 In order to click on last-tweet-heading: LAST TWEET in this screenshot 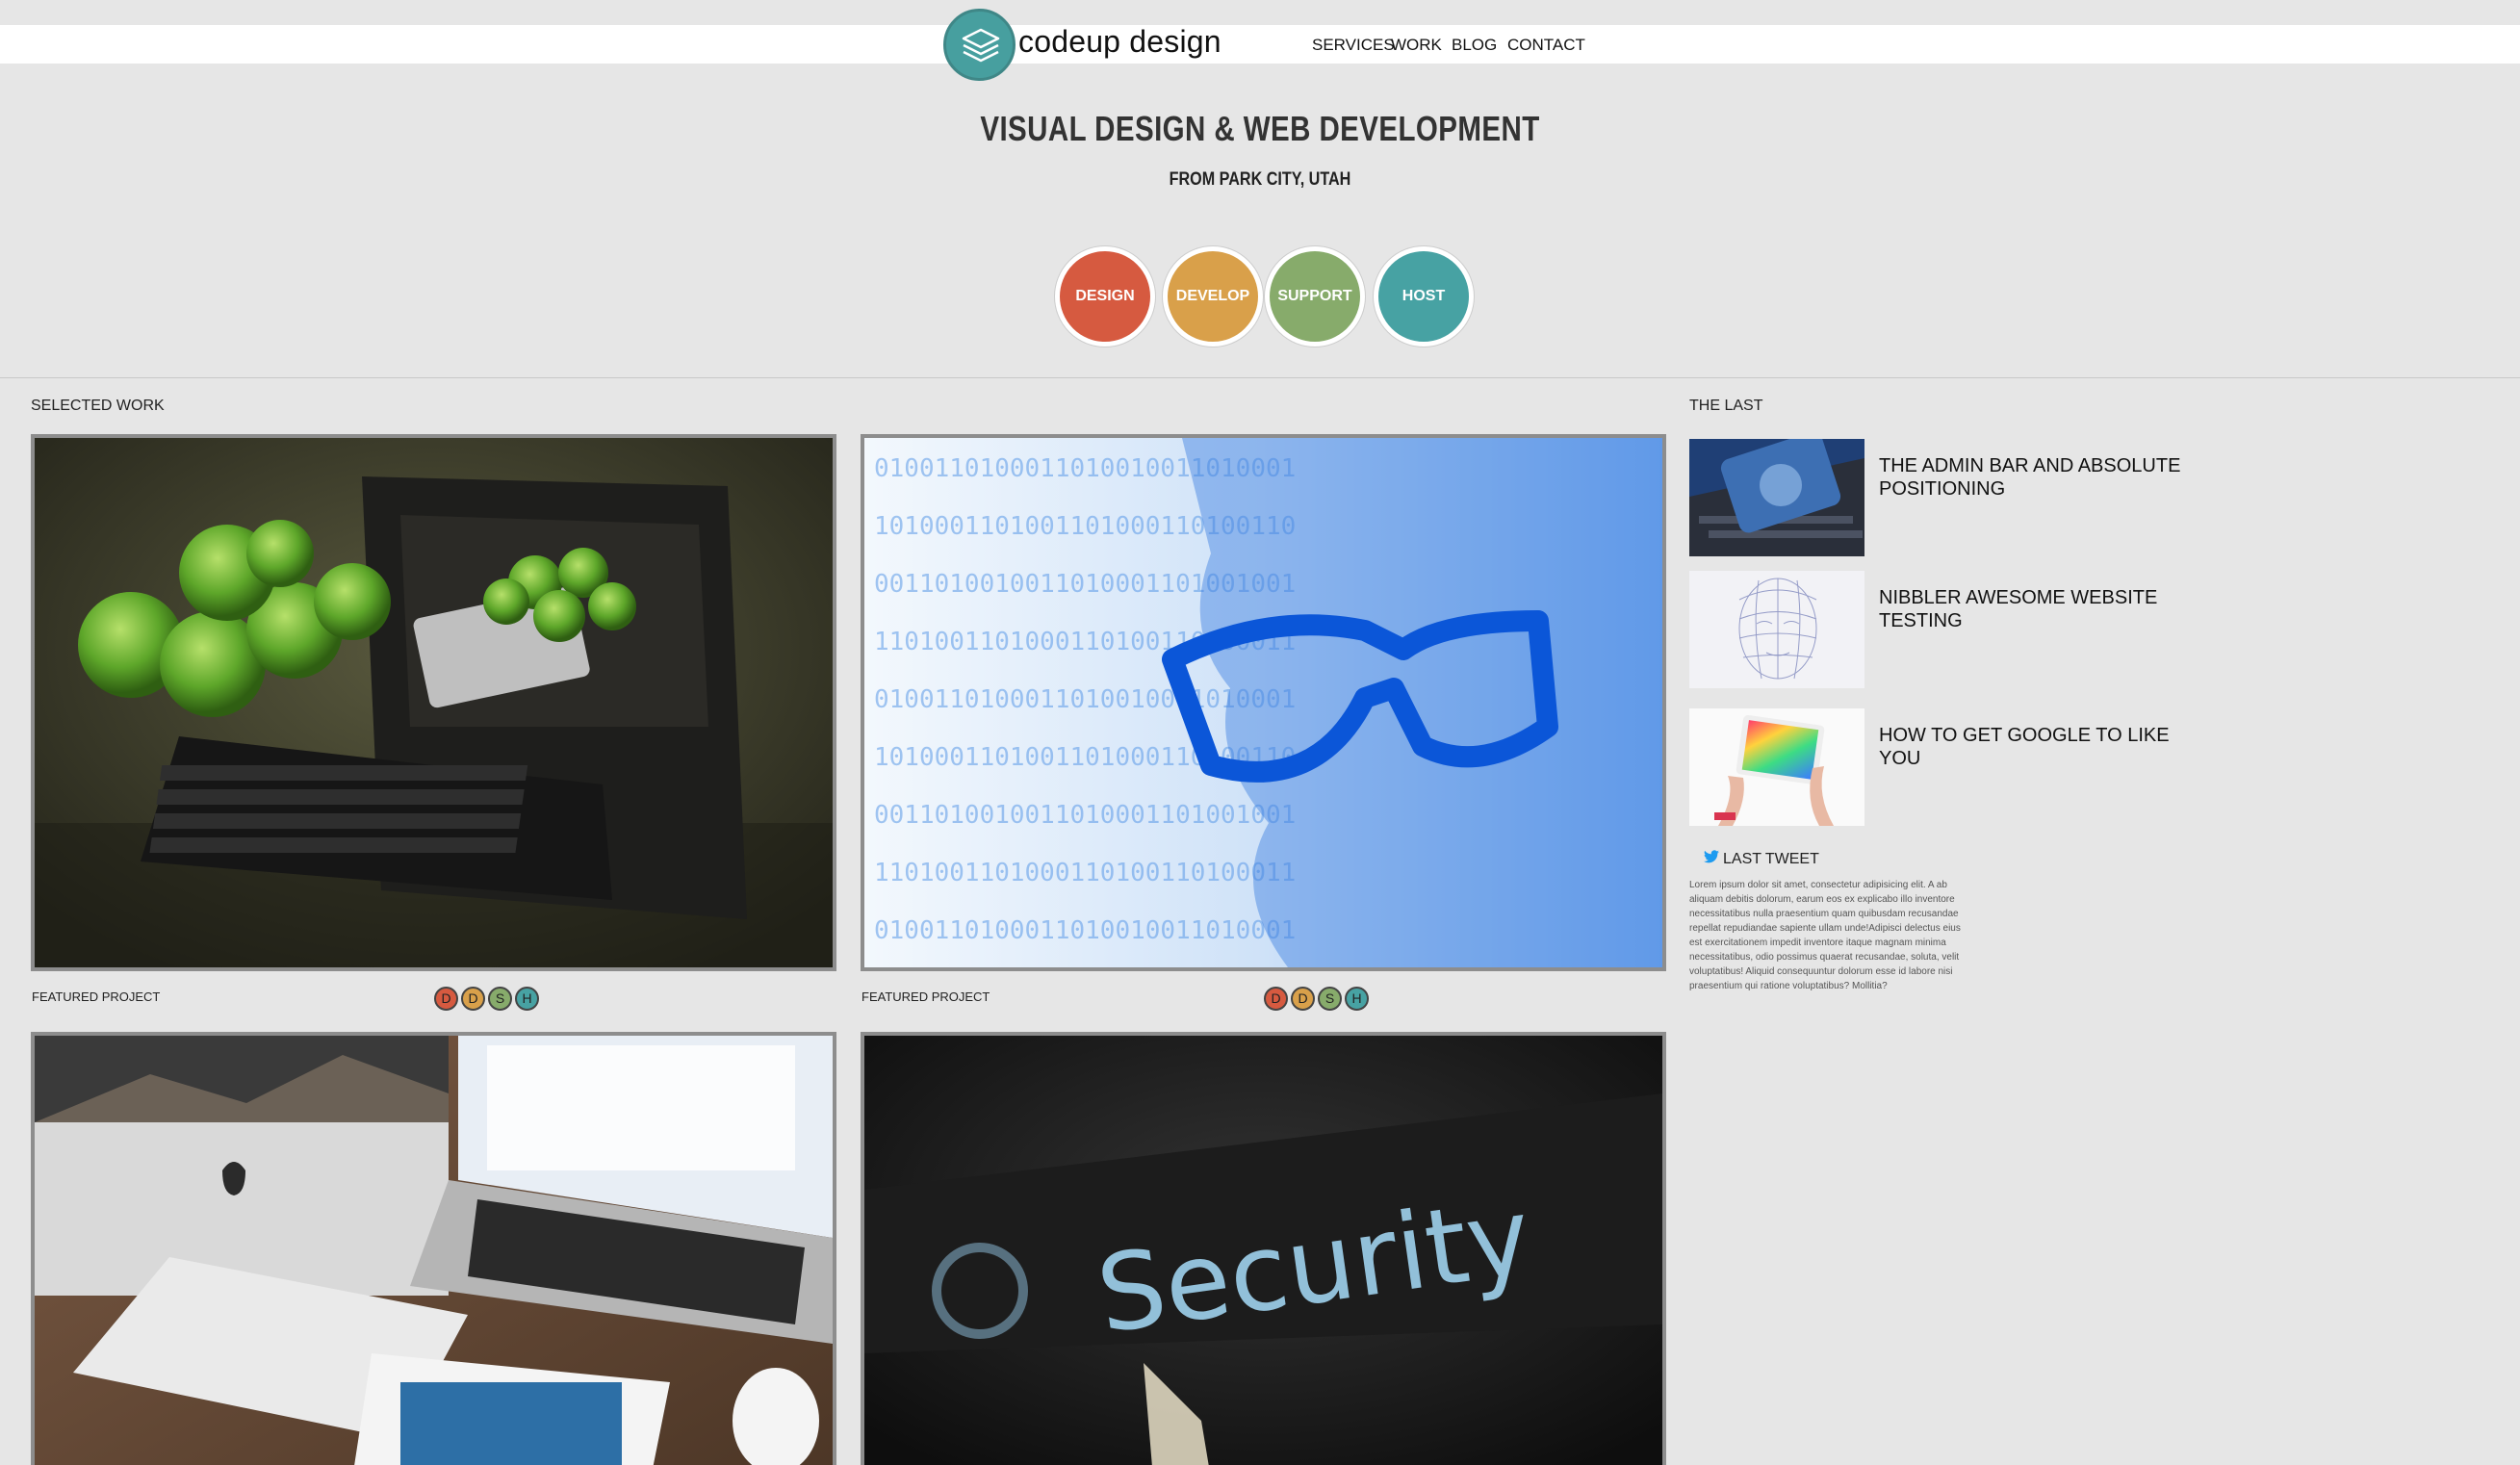, I will do `click(1761, 859)`.